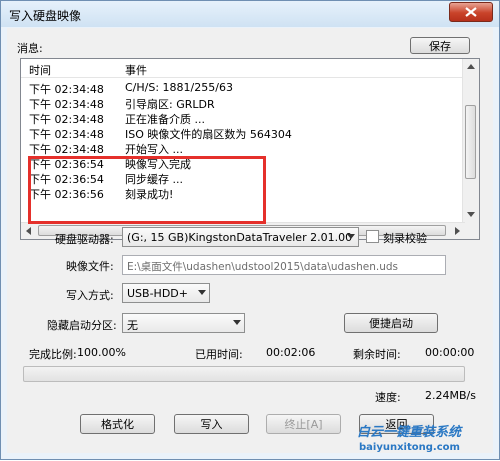 The height and width of the screenshot is (461, 500). I want to click on vertical-scroll-thumb, so click(470, 142).